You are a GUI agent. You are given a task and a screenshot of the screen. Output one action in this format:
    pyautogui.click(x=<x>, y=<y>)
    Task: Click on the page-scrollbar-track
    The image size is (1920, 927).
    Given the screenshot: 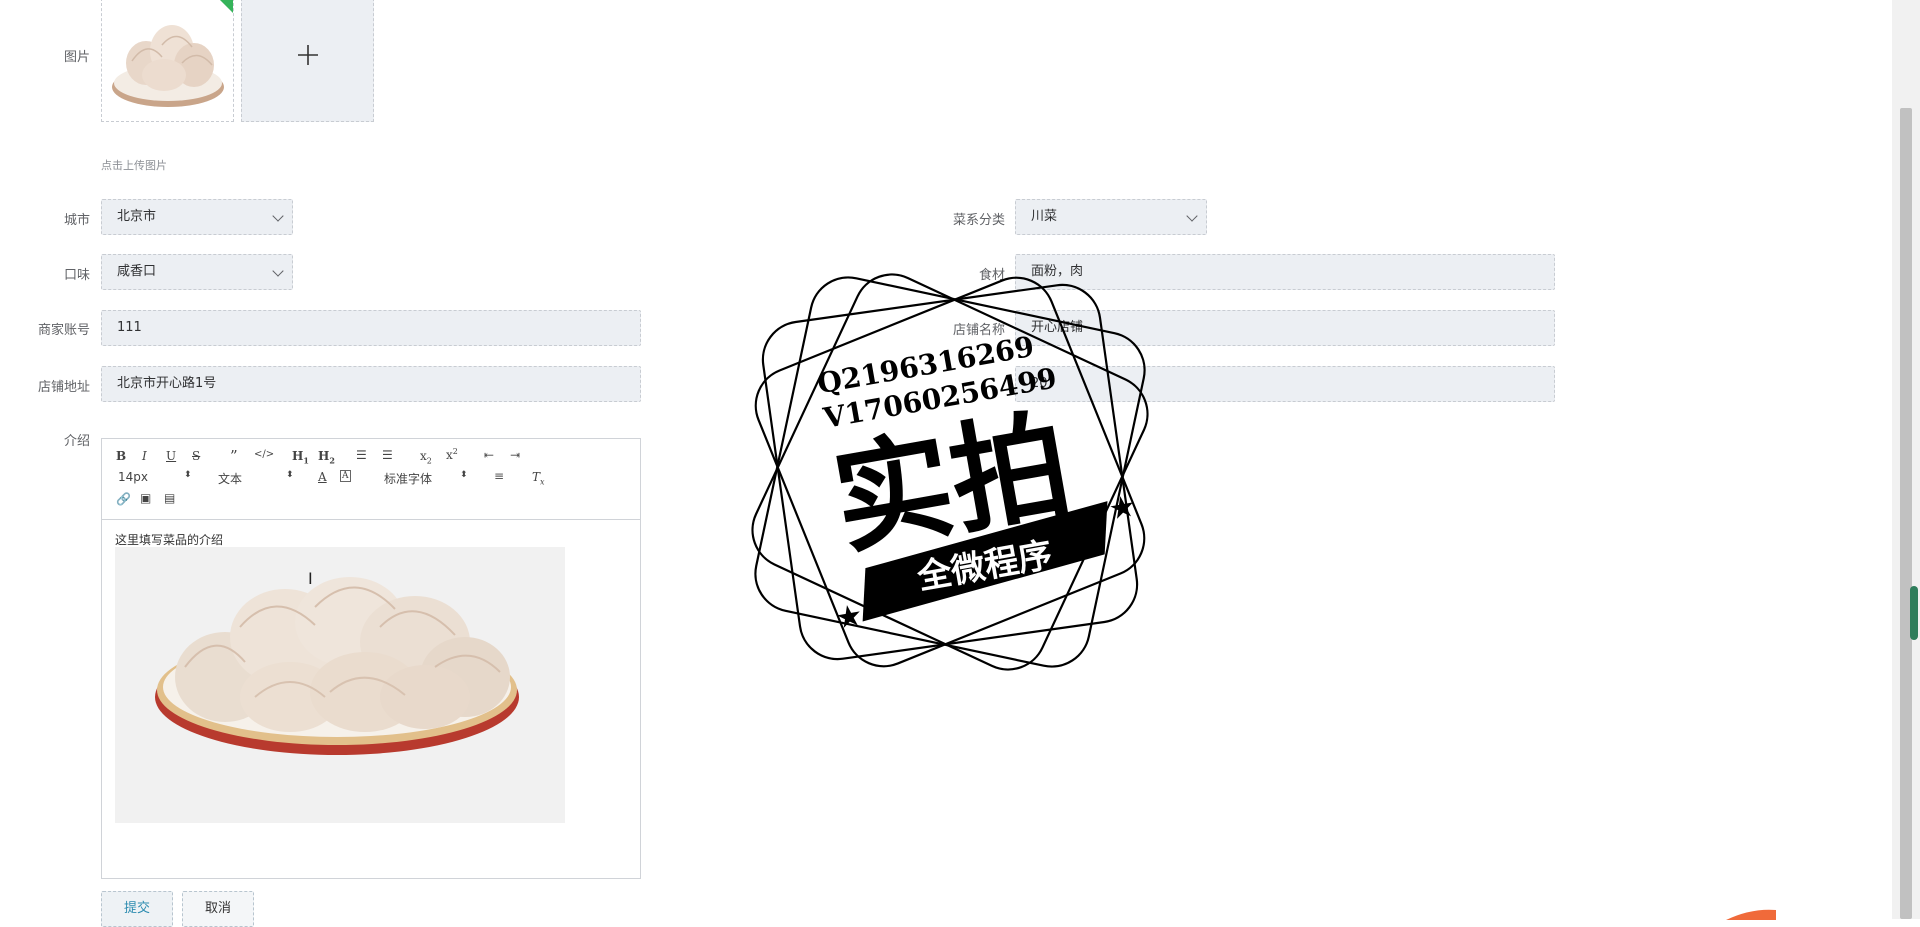 What is the action you would take?
    pyautogui.click(x=1906, y=459)
    